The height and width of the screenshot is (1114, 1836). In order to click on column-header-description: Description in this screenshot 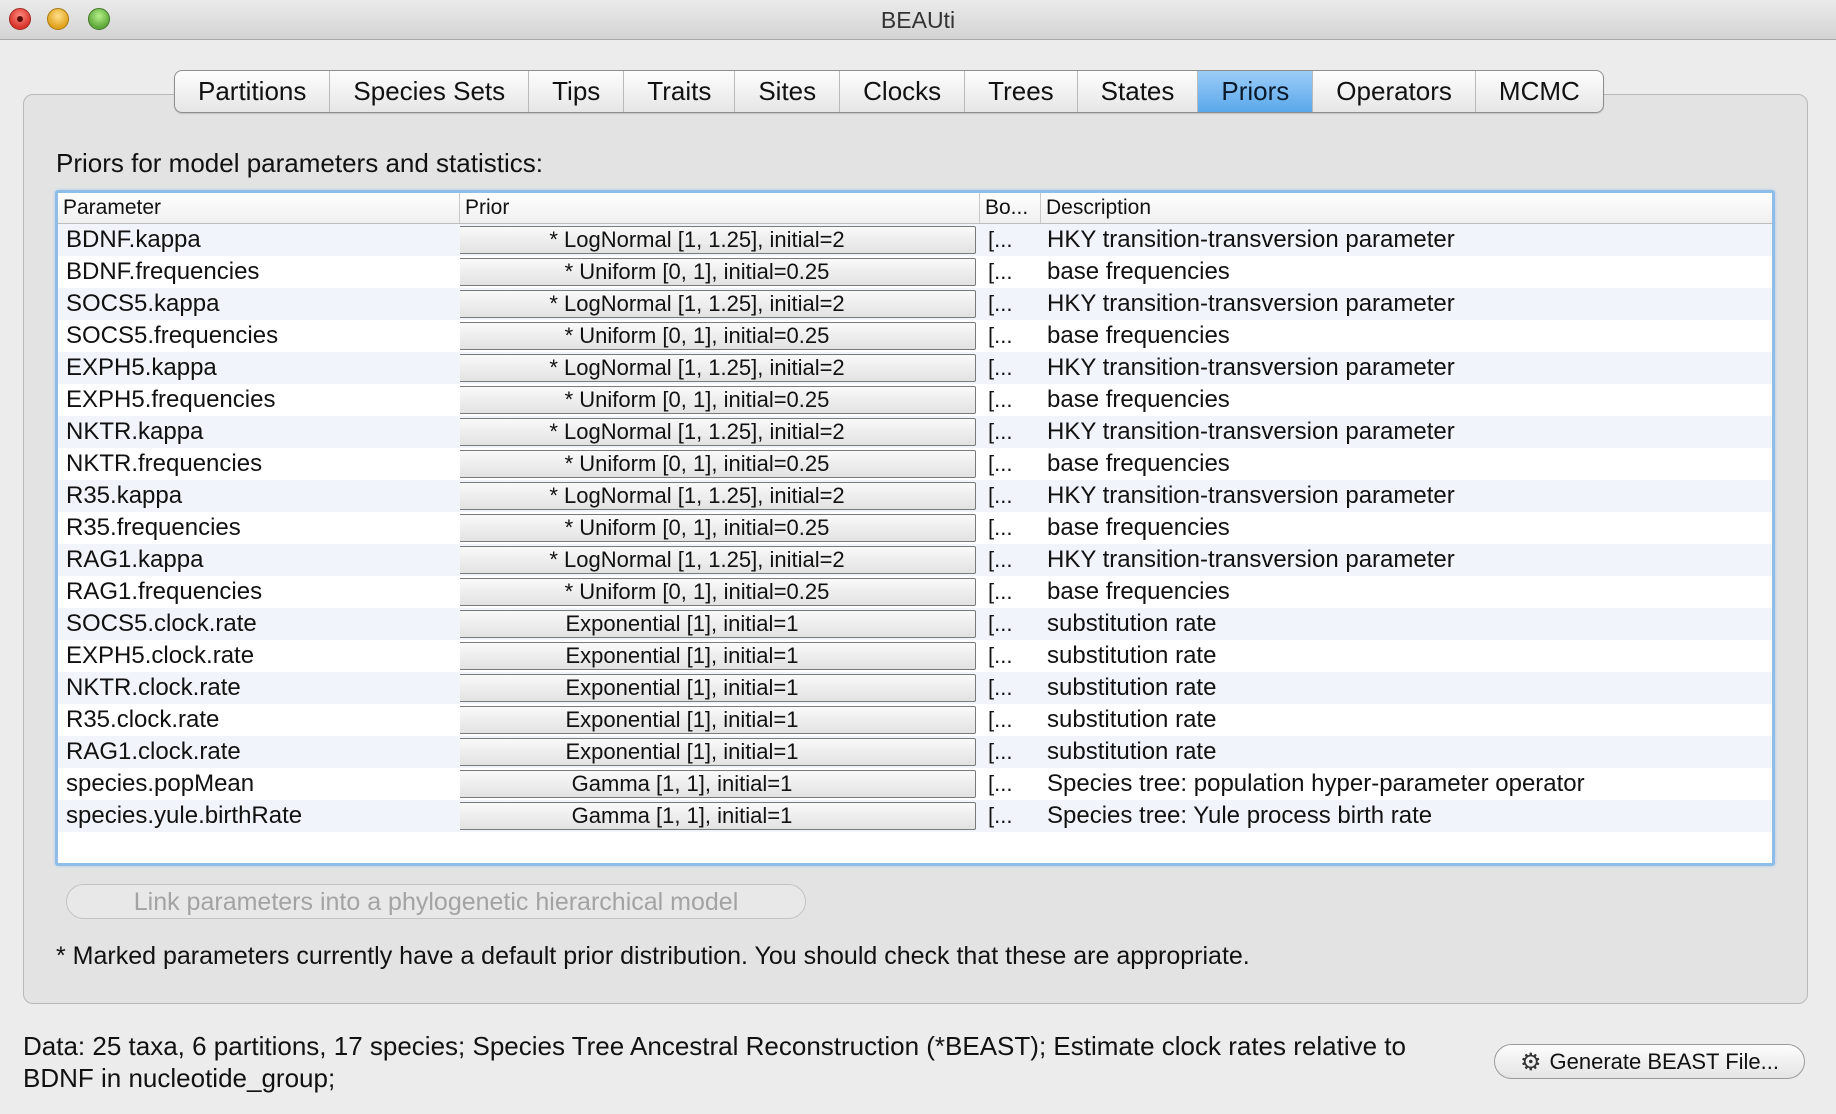, I will do `click(1406, 208)`.